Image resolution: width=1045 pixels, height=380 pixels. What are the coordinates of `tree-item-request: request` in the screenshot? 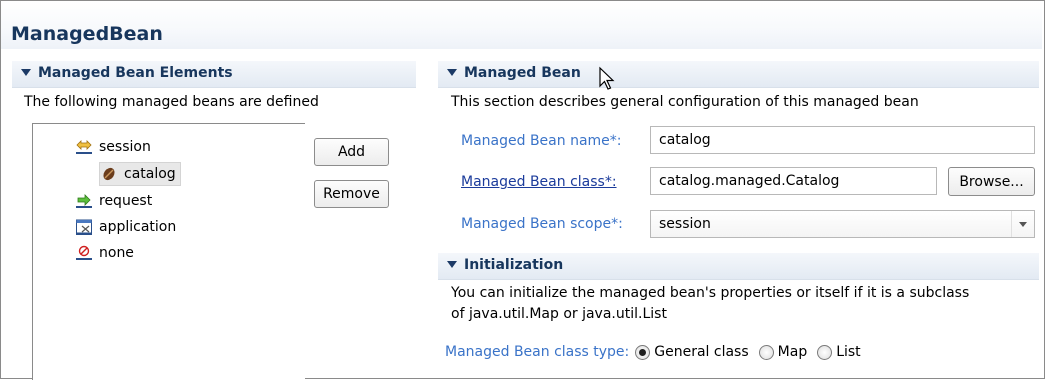 It's located at (113, 201).